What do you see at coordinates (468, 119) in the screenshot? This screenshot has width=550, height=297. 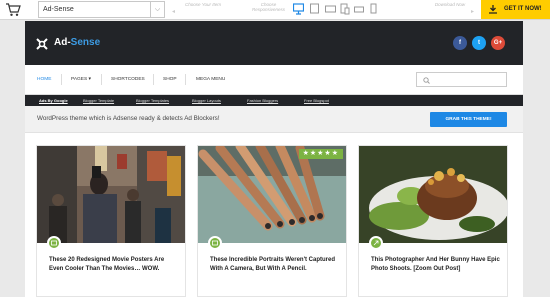 I see `grab-theme-button: GRAB THIS THEME!` at bounding box center [468, 119].